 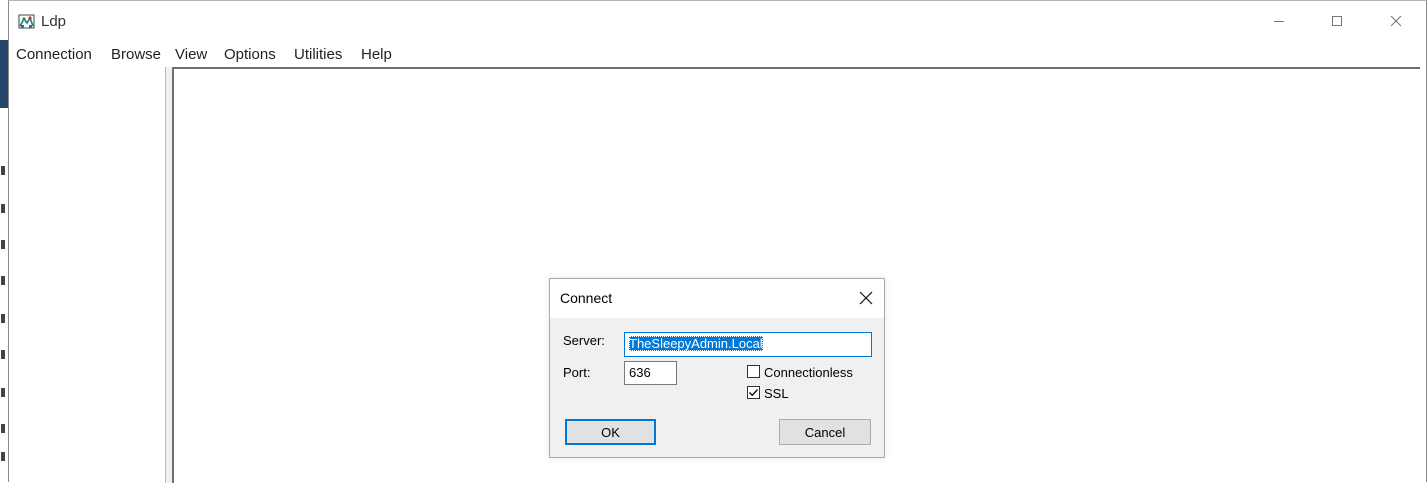 I want to click on menu-browse: Browse, so click(x=136, y=54).